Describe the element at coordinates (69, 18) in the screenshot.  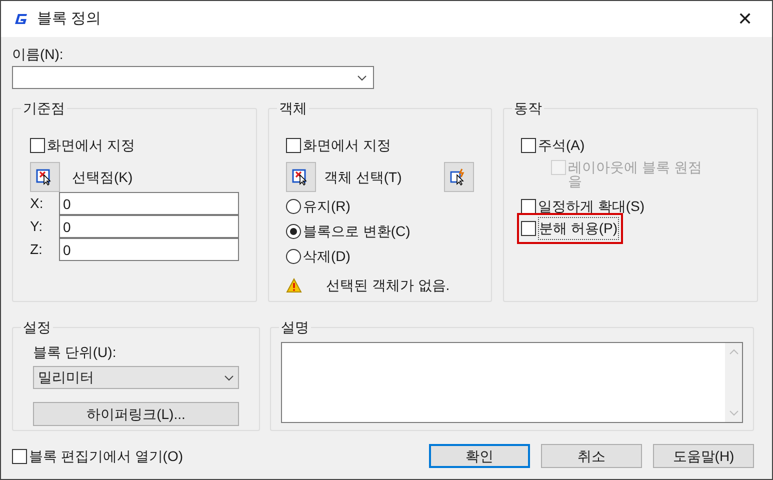
I see `window-title: 블록 정의` at that location.